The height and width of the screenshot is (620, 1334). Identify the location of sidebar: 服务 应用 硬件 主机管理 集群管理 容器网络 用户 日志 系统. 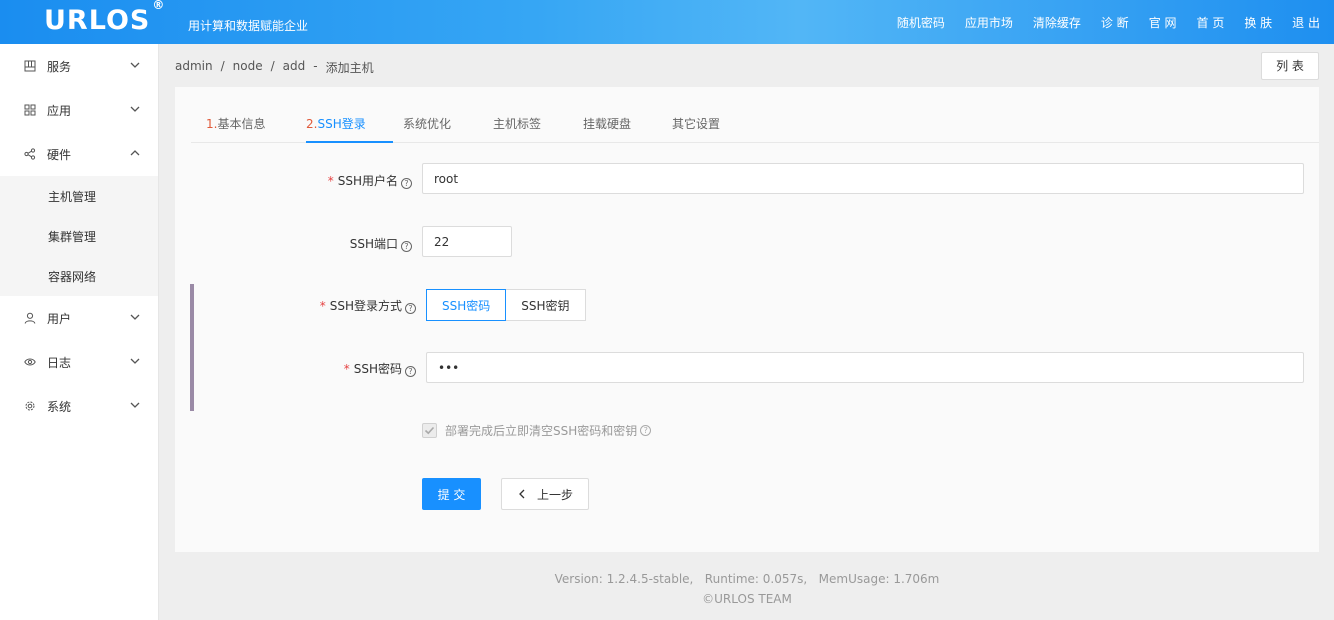
(79, 332).